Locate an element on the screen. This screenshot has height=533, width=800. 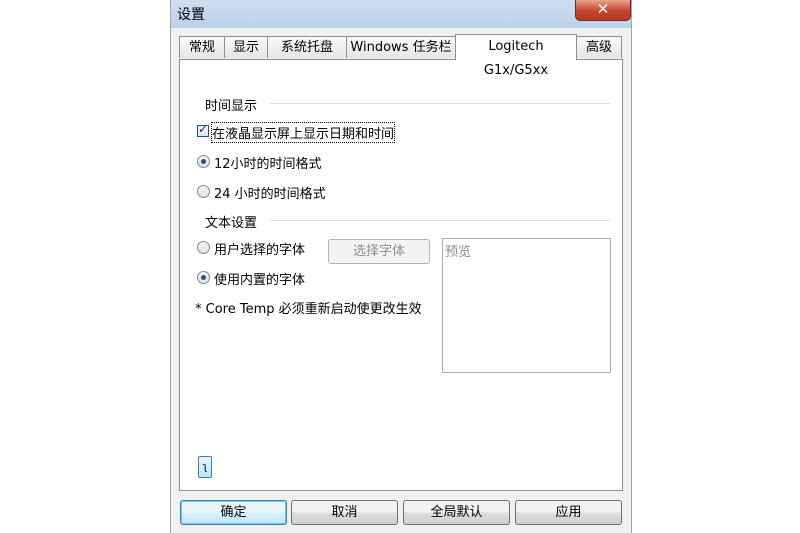
tab-advanced-label: 高级 is located at coordinates (598, 47).